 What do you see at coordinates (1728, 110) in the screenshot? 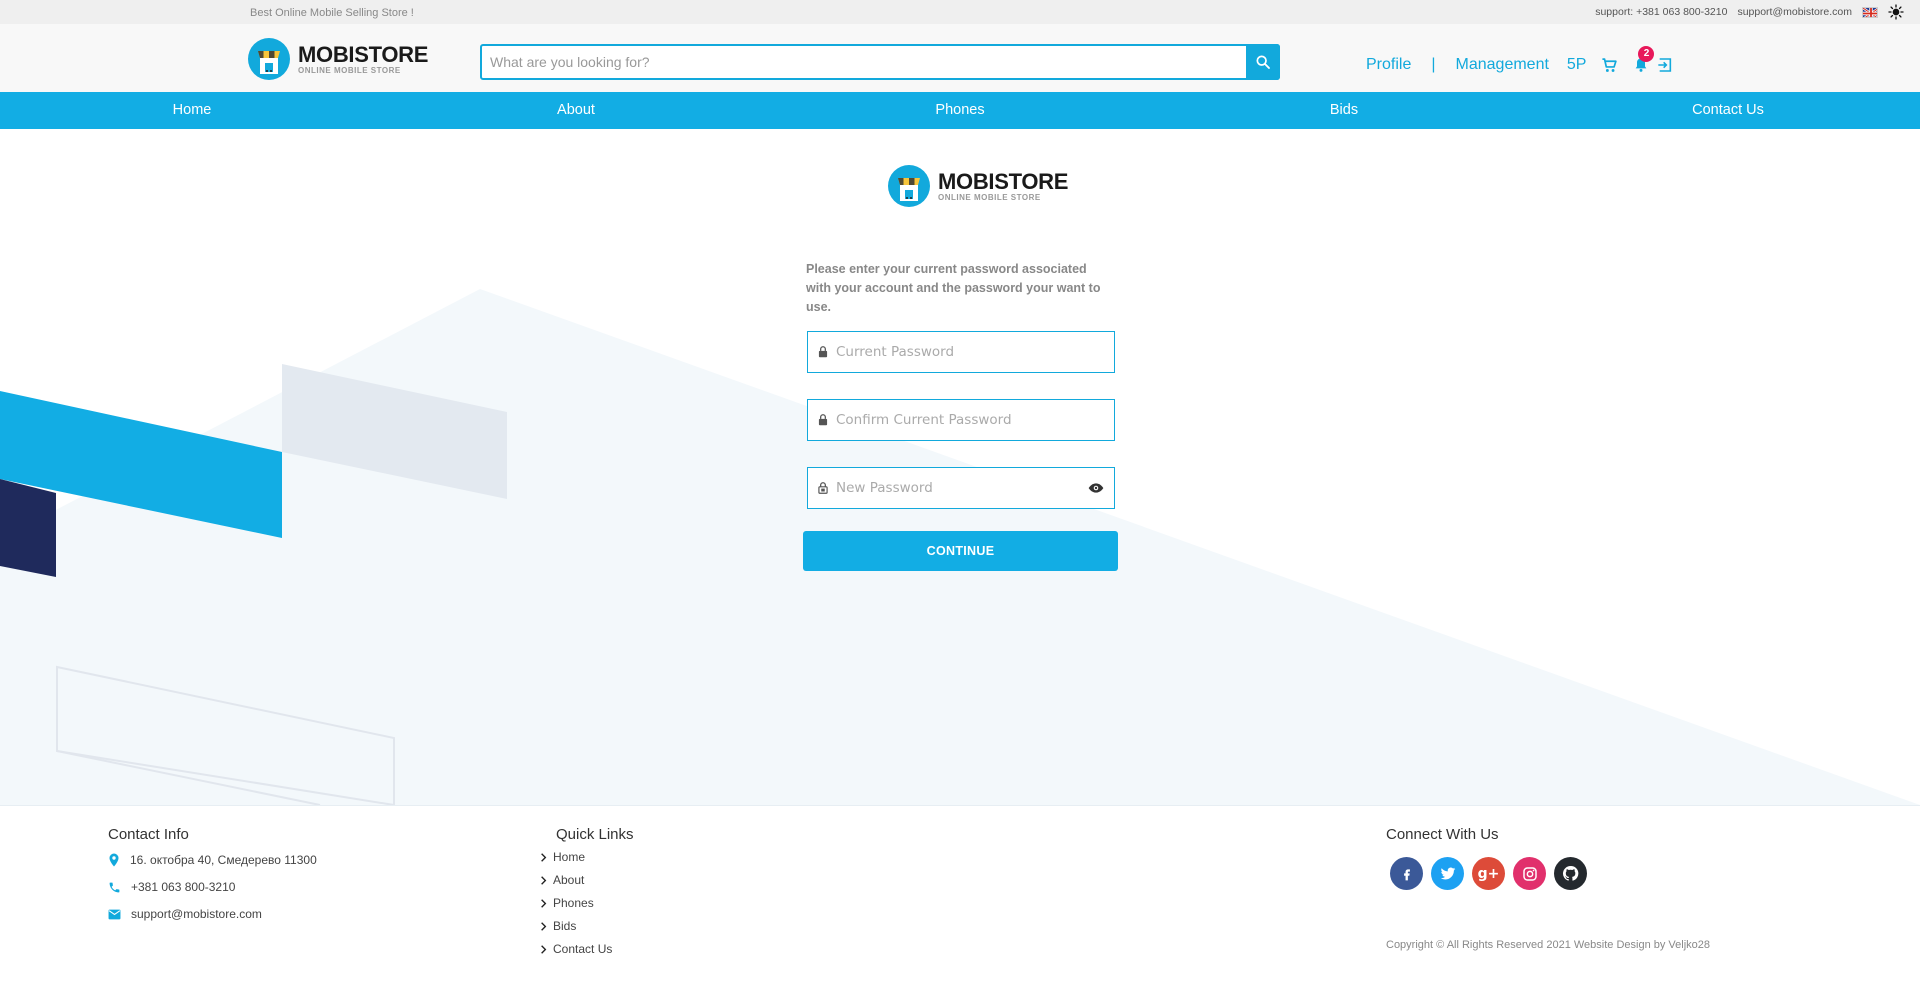
I see `nav-contact-us: Contact Us` at bounding box center [1728, 110].